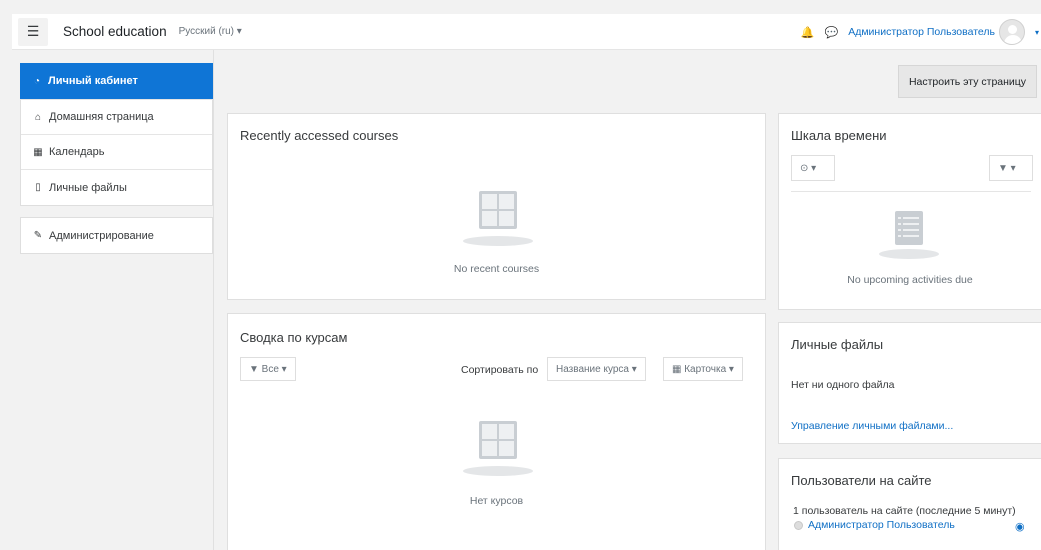  Describe the element at coordinates (843, 385) in the screenshot. I see `no-files-text: Нет ни одного файла` at that location.